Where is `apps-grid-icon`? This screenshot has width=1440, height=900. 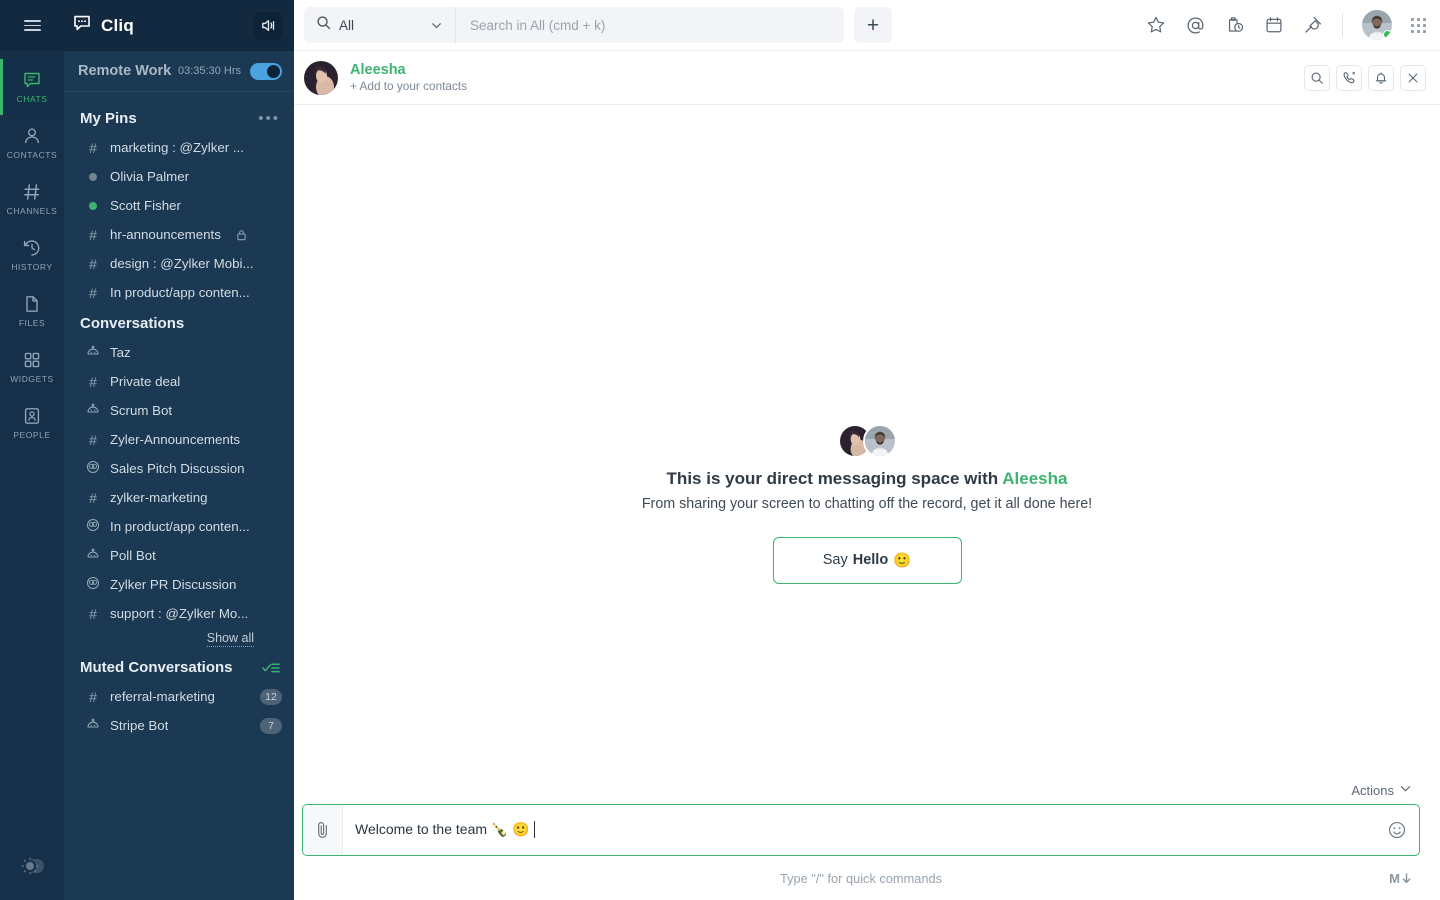 apps-grid-icon is located at coordinates (1418, 25).